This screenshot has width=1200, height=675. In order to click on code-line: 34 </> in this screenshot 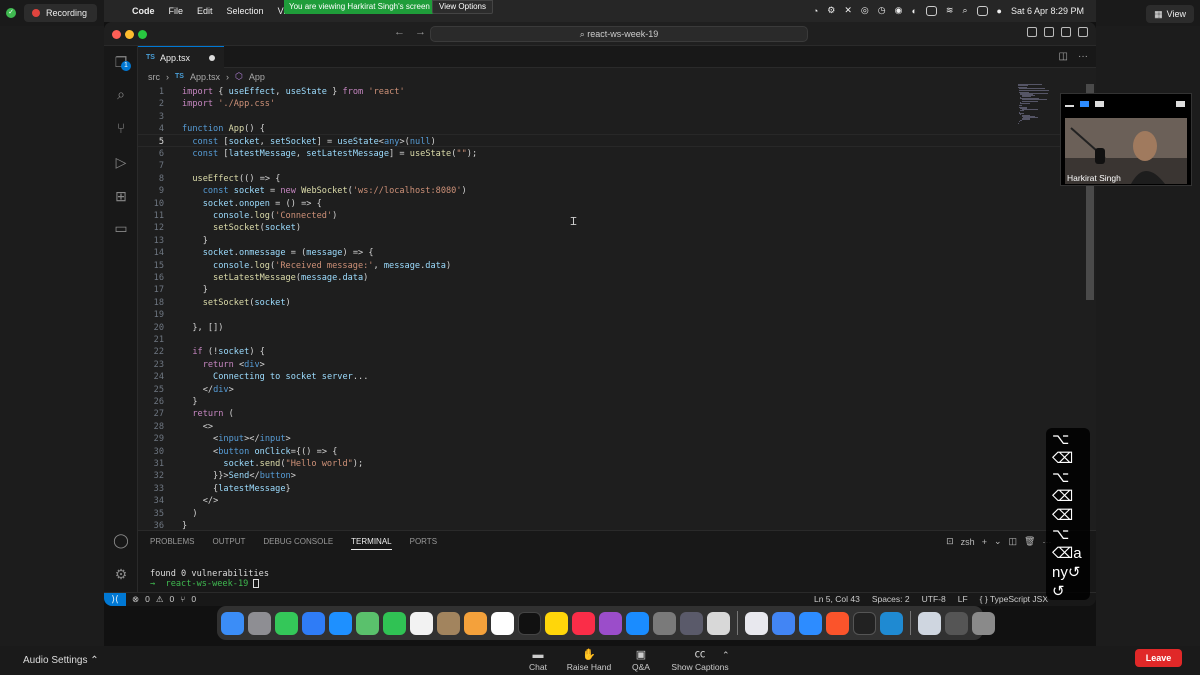, I will do `click(178, 501)`.